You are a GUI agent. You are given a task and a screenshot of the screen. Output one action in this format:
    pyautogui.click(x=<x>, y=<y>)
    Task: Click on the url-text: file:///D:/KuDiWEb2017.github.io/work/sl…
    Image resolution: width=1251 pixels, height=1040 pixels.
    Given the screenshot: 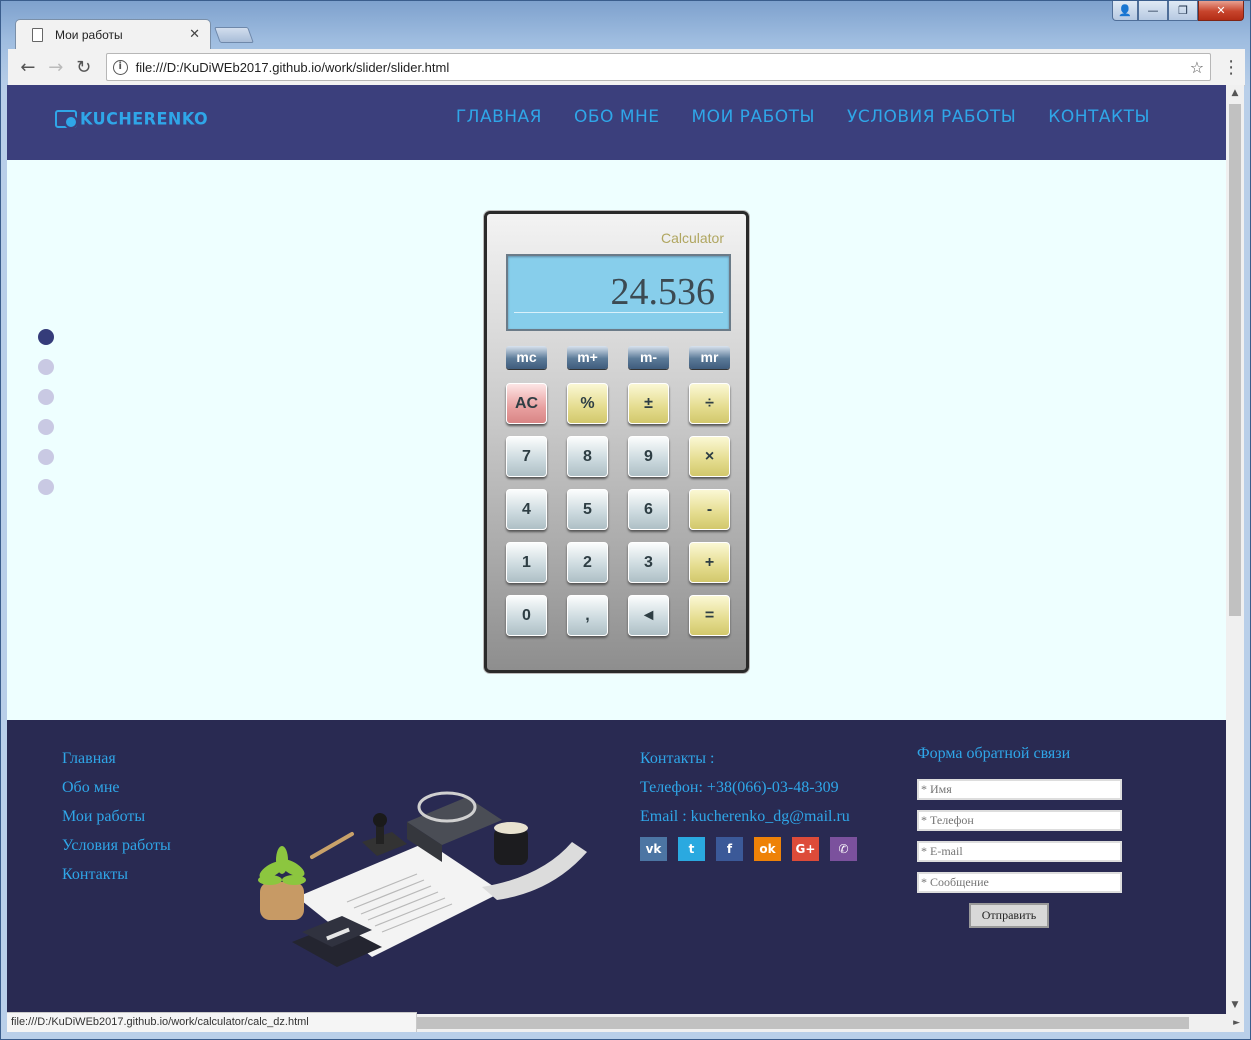 What is the action you would take?
    pyautogui.click(x=663, y=67)
    